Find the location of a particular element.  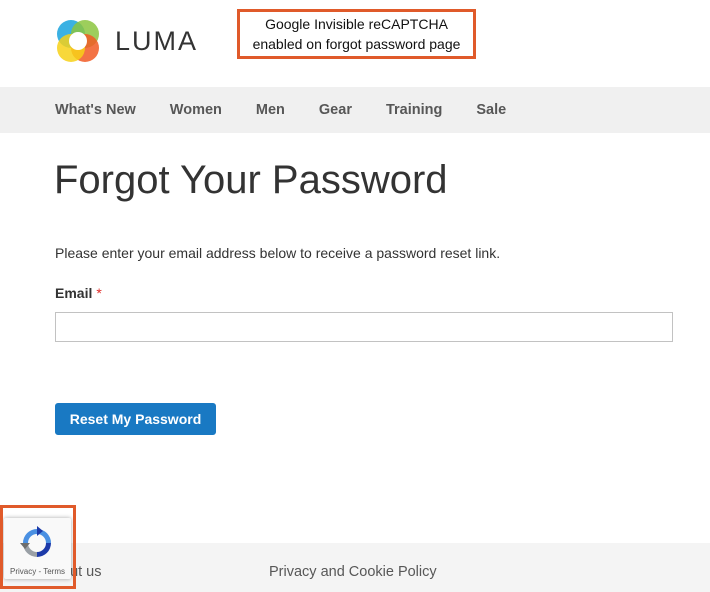

reset-password-button: Reset My Password is located at coordinates (135, 419).